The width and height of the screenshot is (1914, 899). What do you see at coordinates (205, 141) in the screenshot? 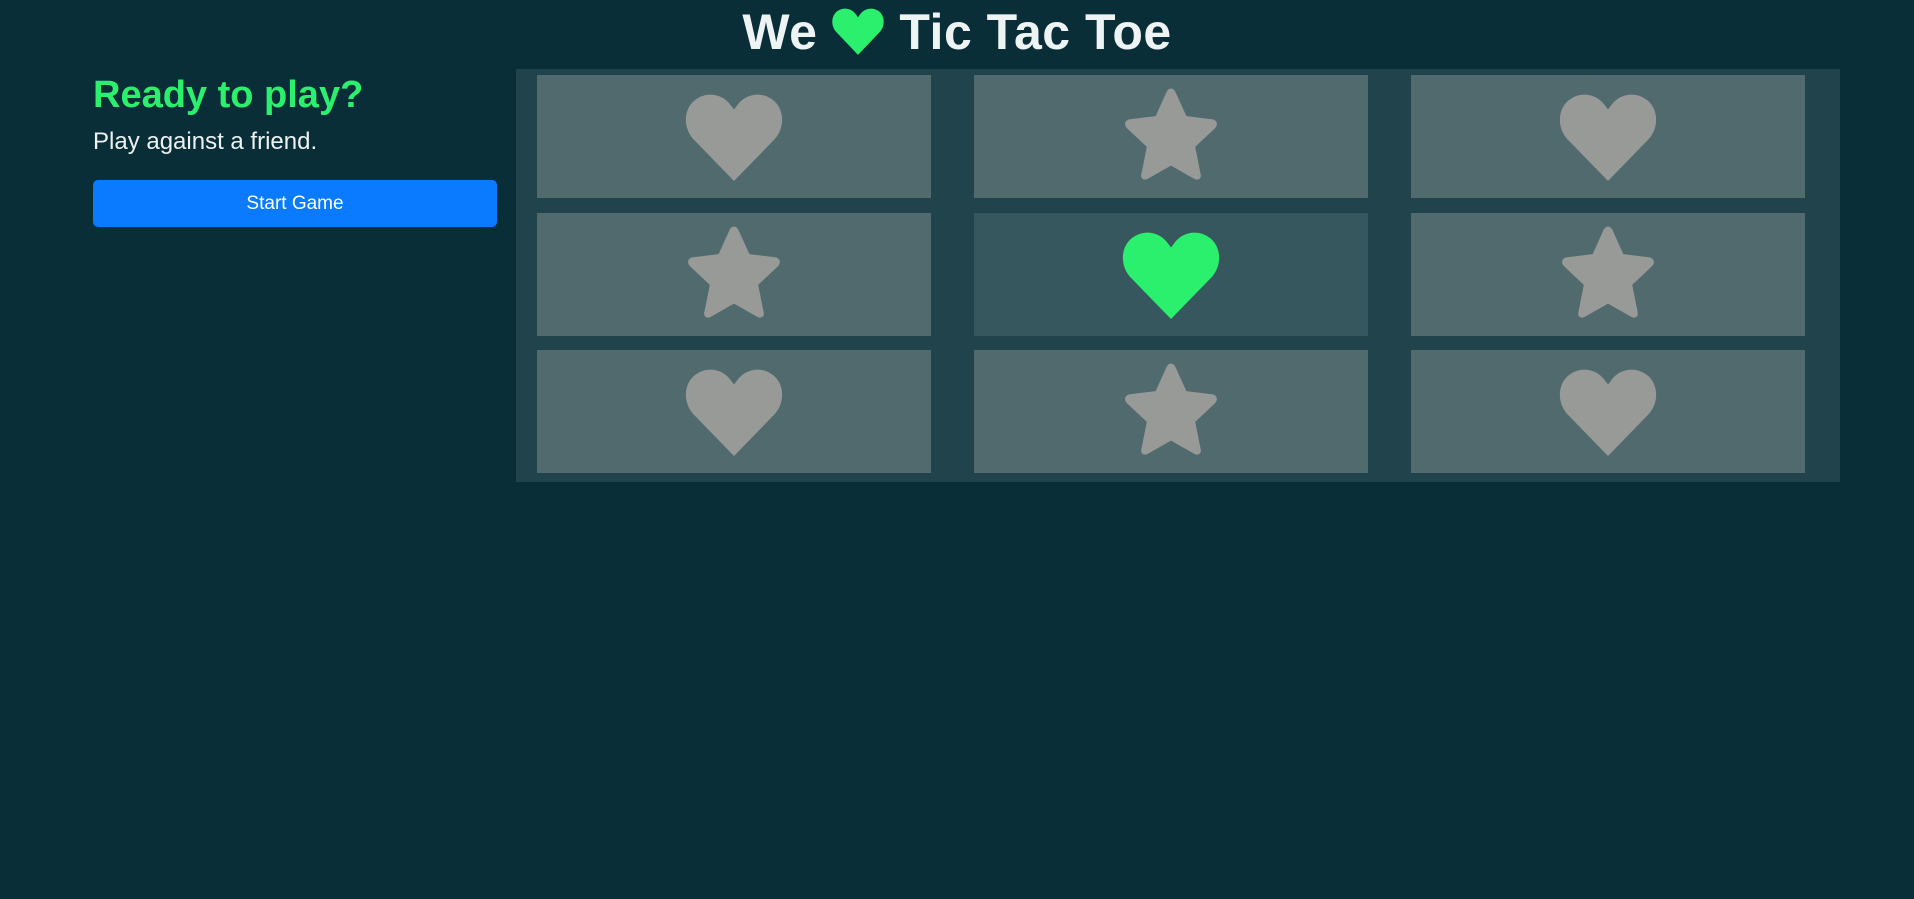
I see `mode-subtitle: Play against a friend.` at bounding box center [205, 141].